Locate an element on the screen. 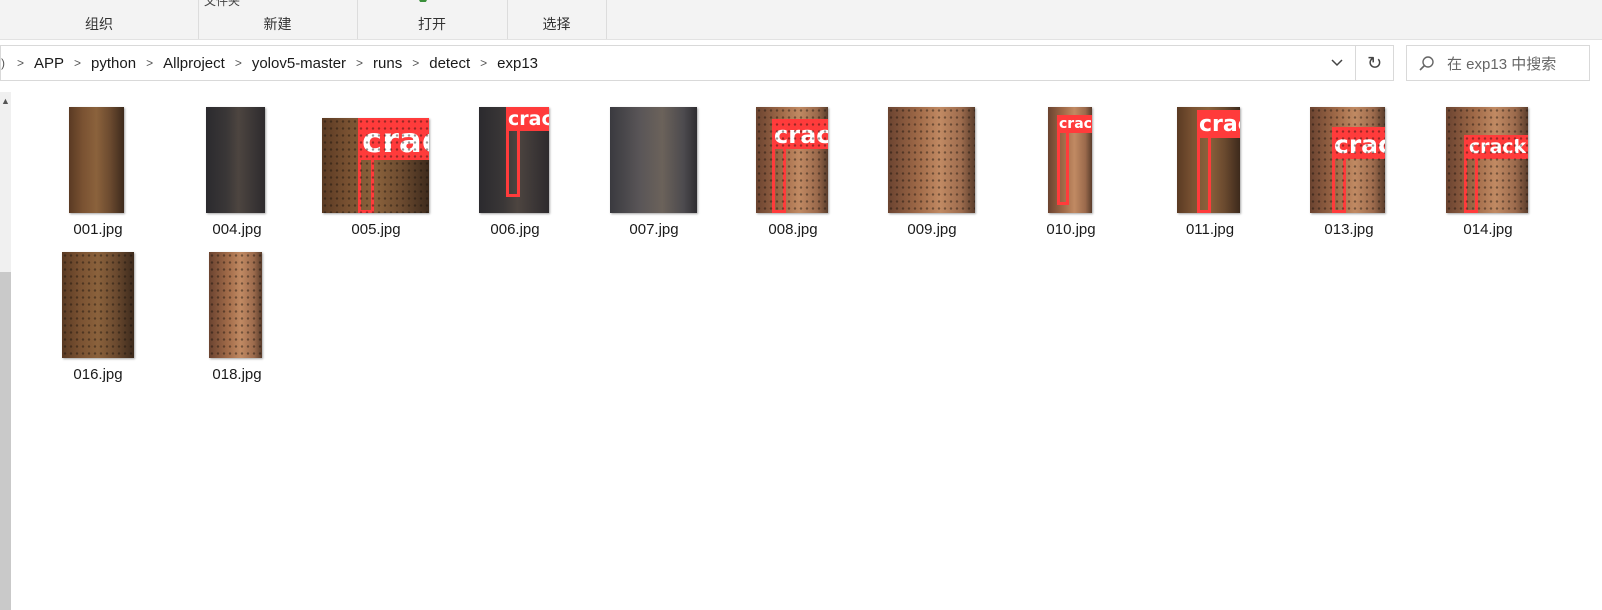  file-name: 010.jpg is located at coordinates (1071, 229).